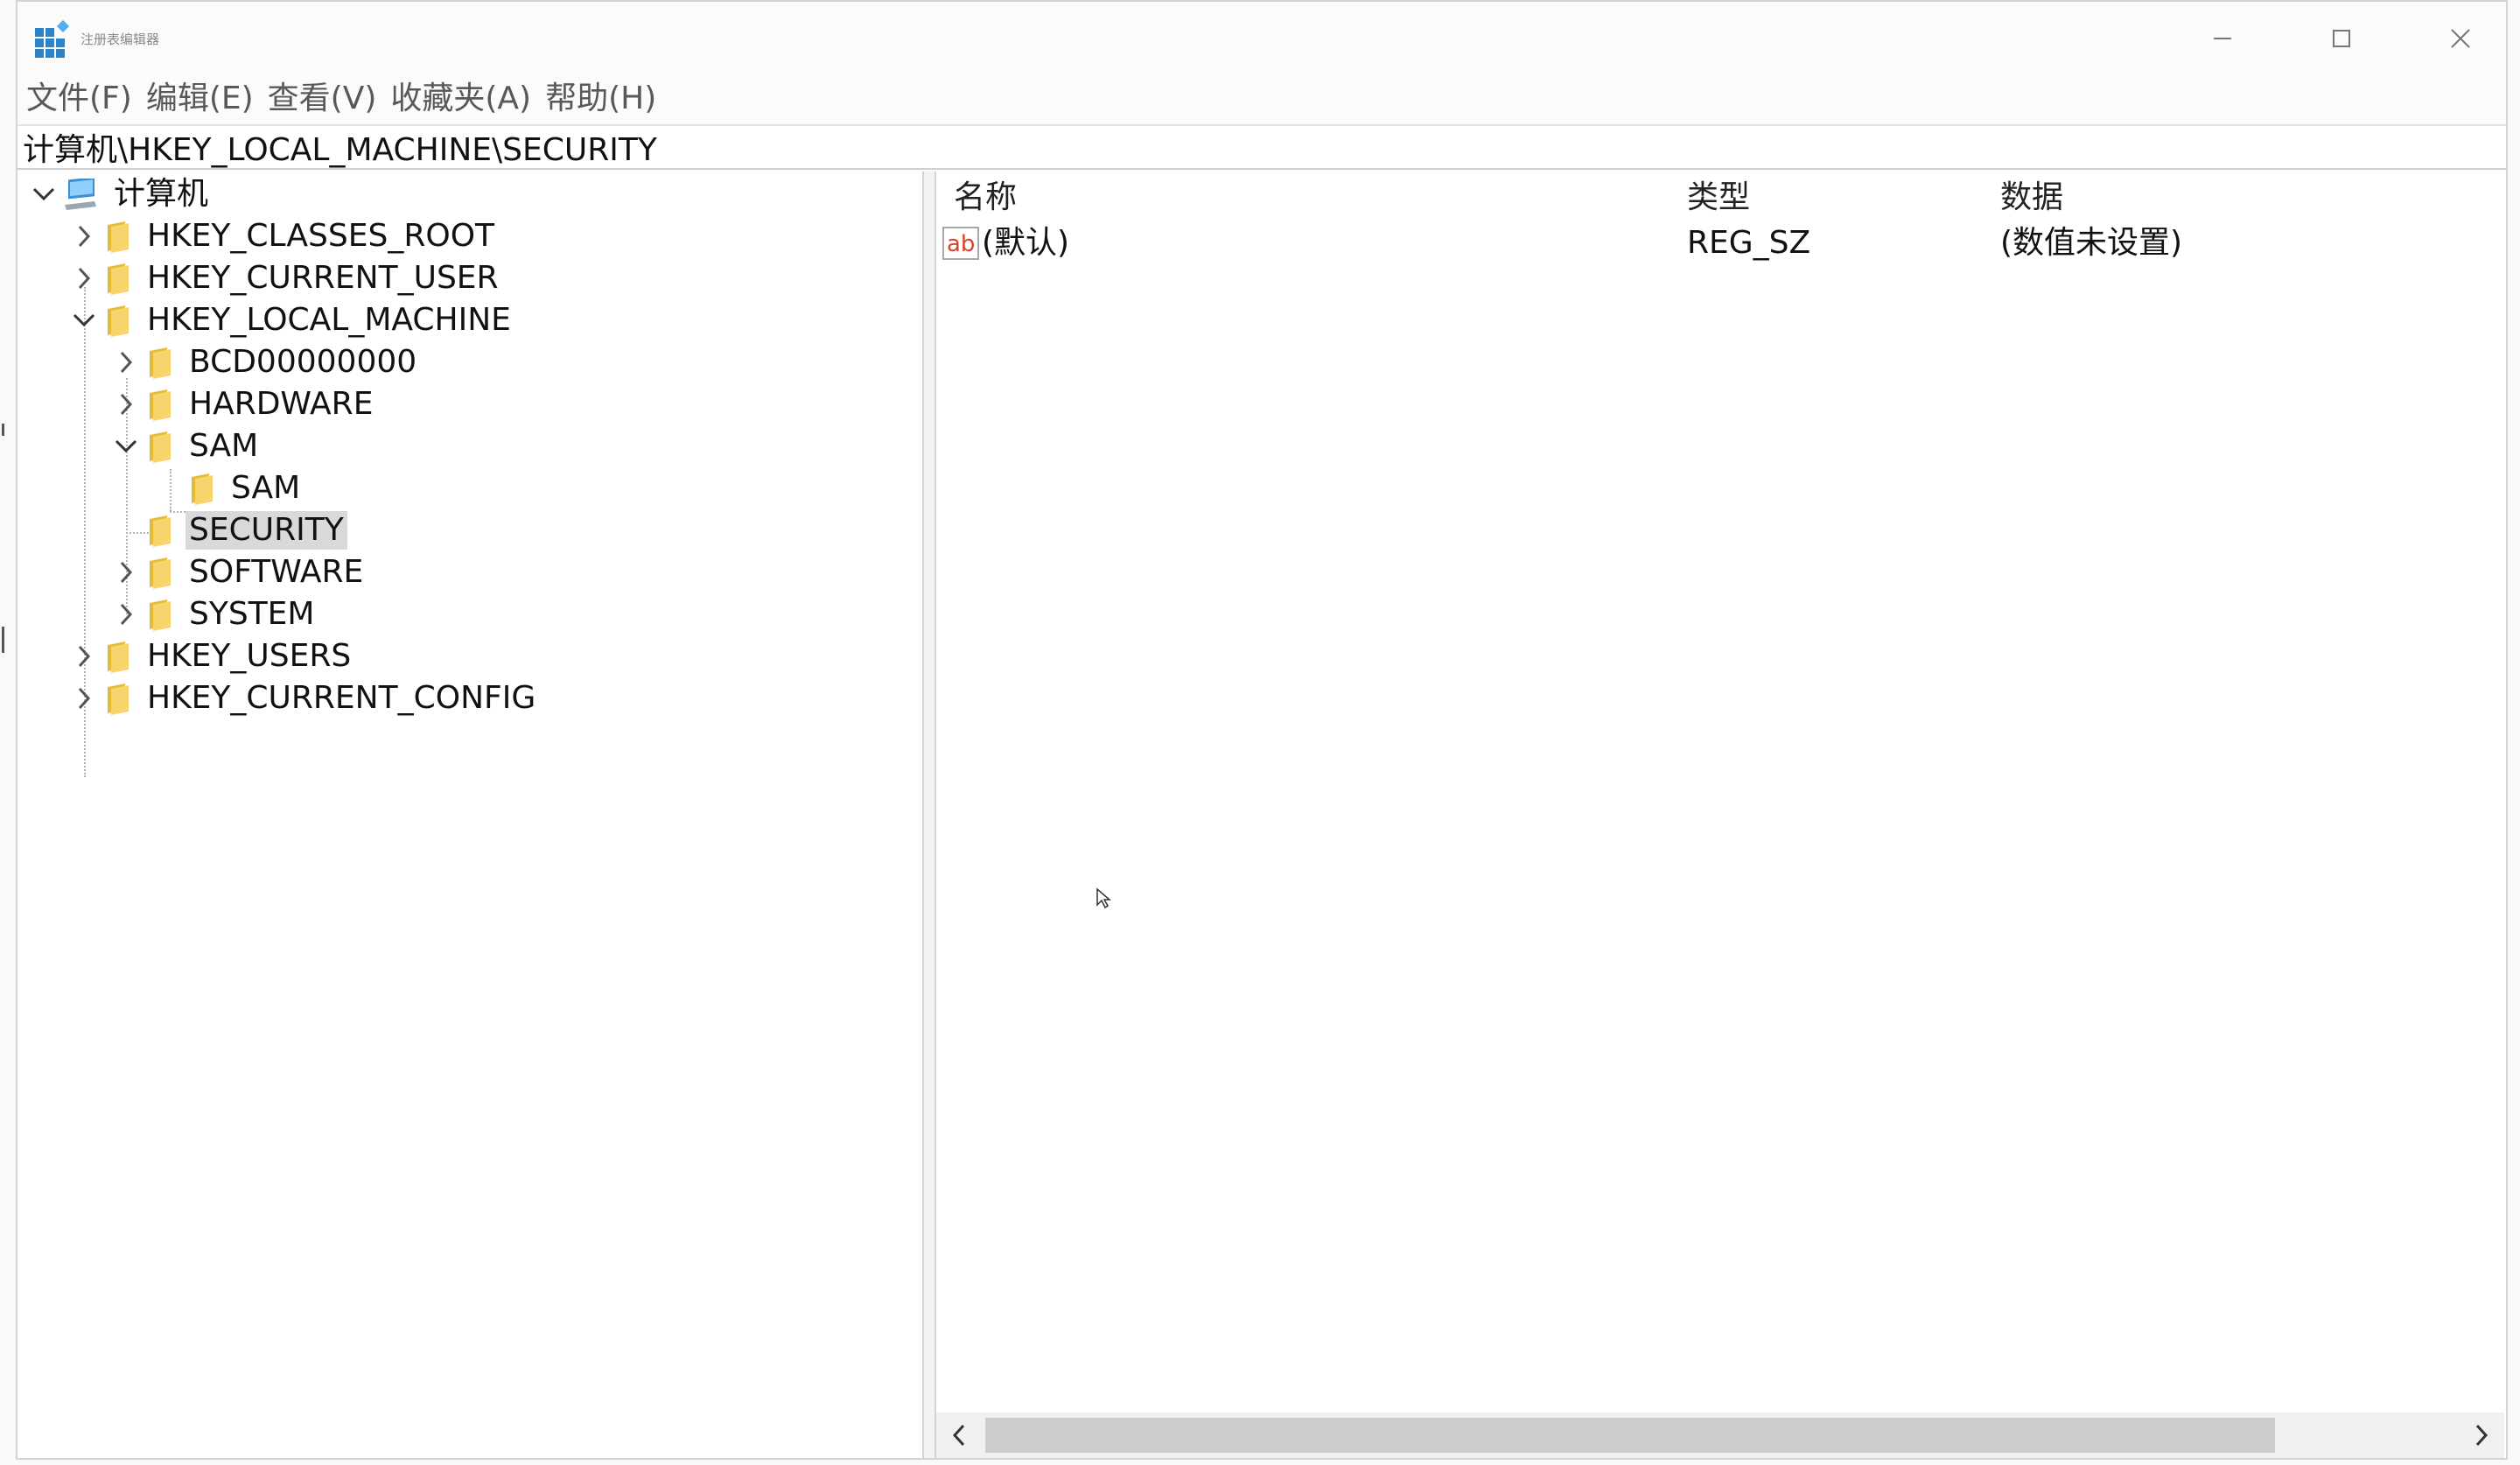  Describe the element at coordinates (1262, 38) in the screenshot. I see `title-bar: 注册表编辑器` at that location.